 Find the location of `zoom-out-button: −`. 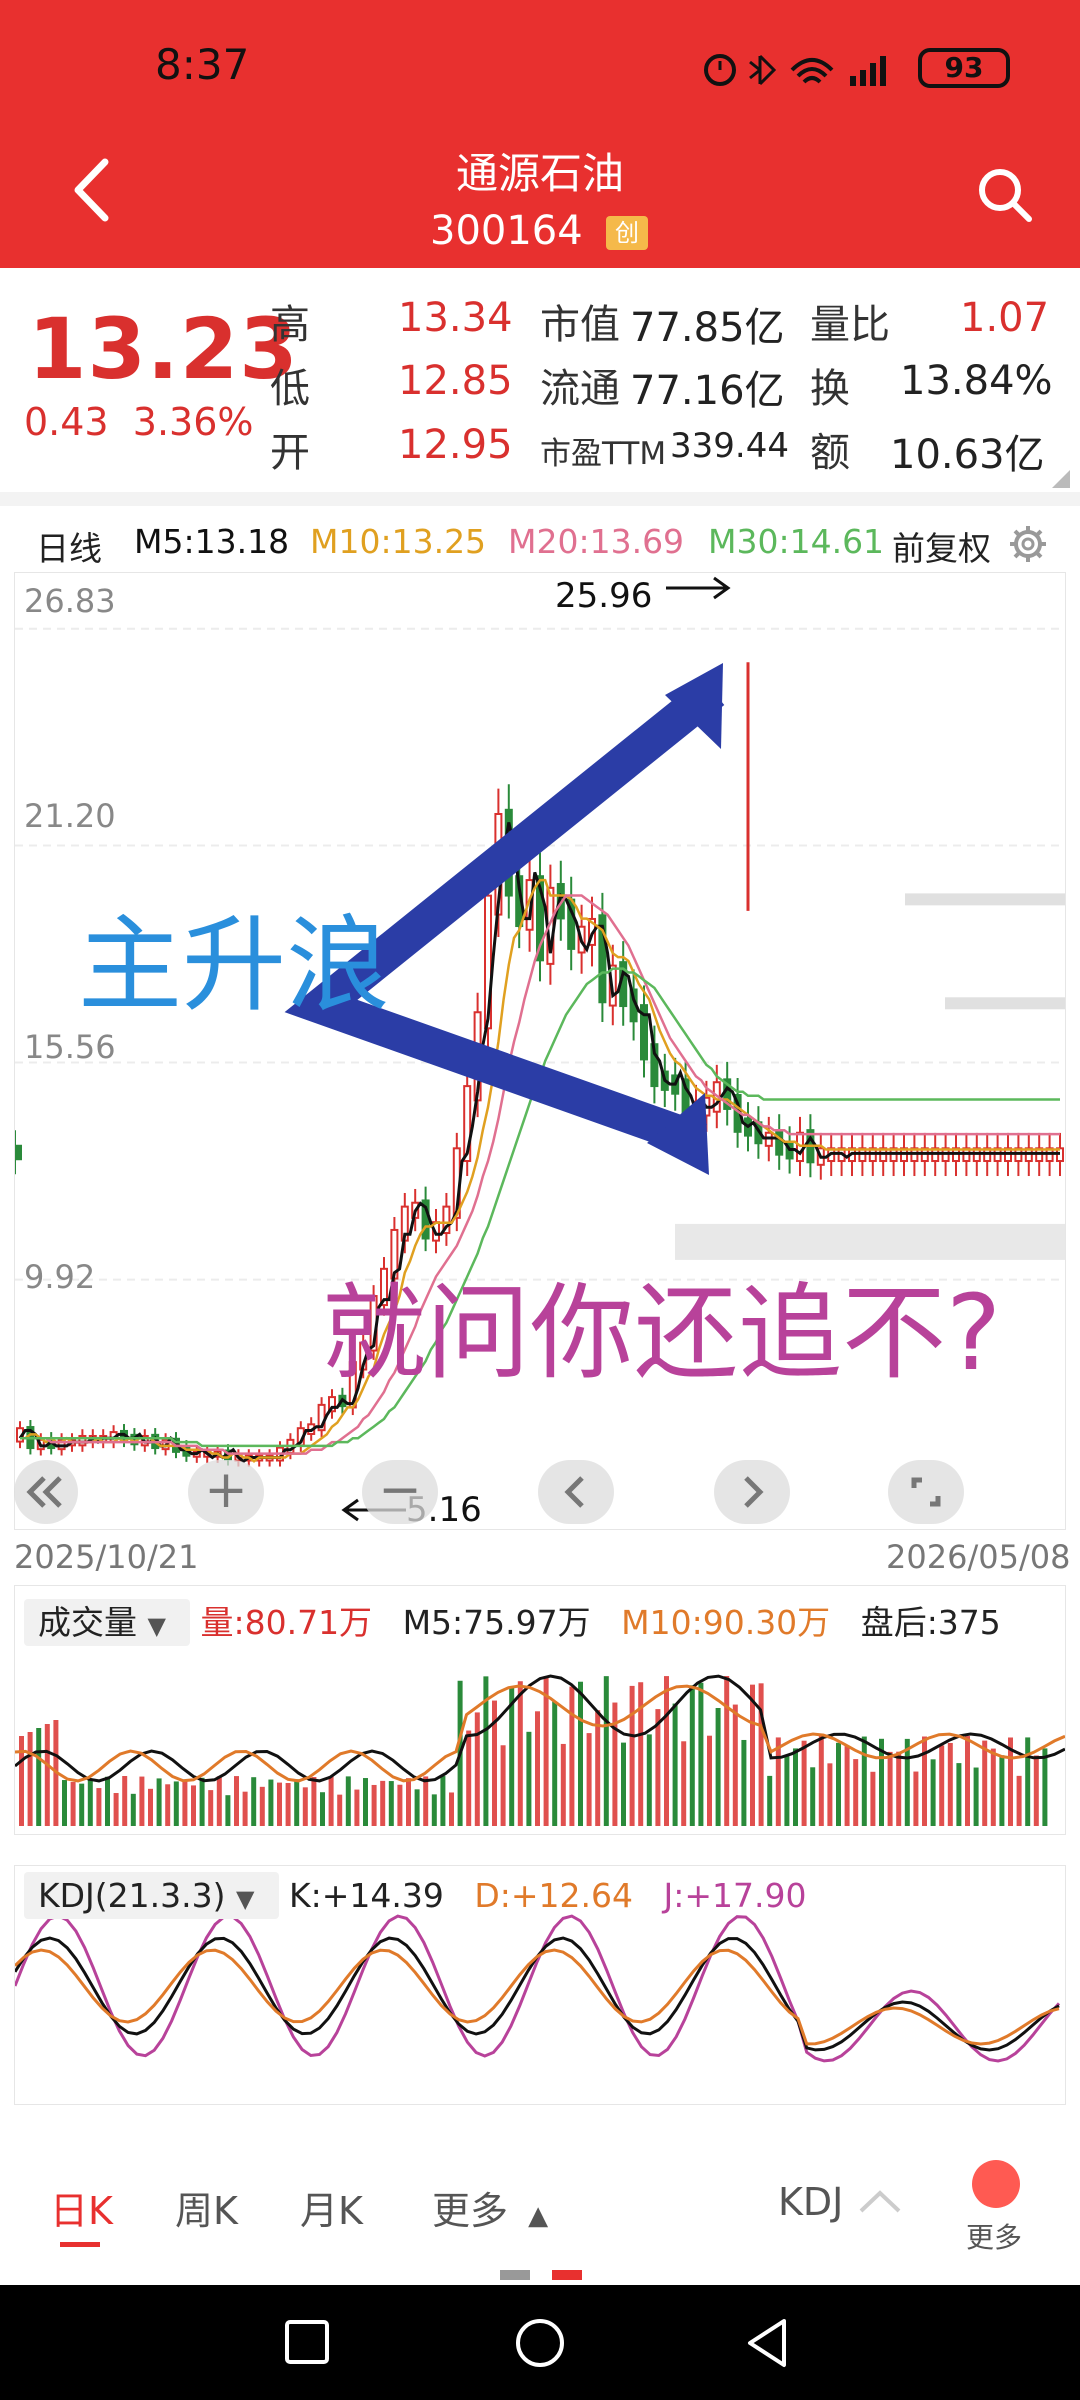

zoom-out-button: − is located at coordinates (400, 1492).